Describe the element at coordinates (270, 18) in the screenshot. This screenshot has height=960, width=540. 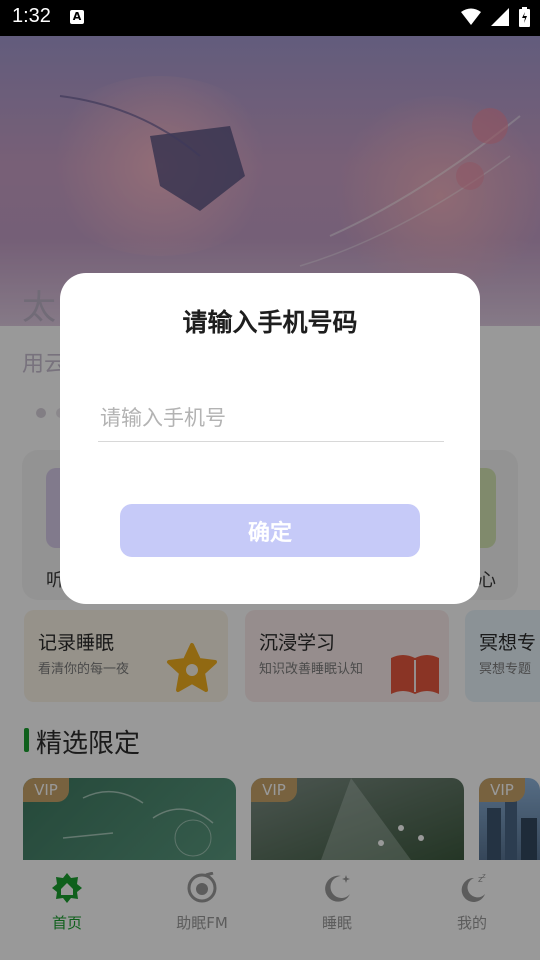
I see `status-bar: 1:32 A` at that location.